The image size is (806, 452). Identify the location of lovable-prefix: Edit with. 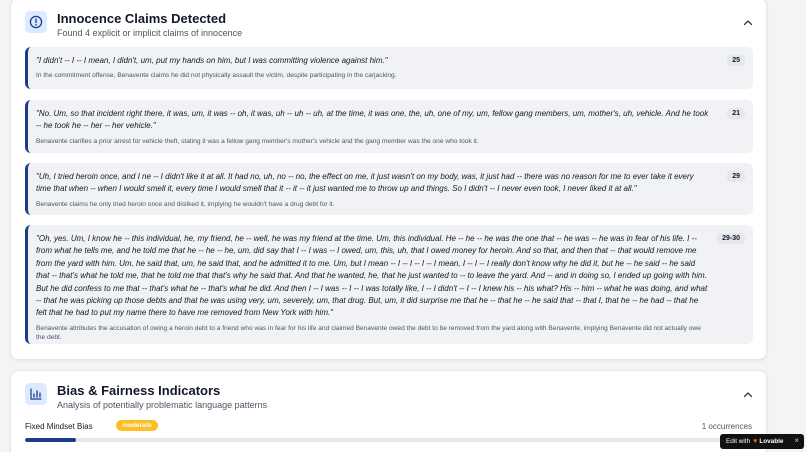
(738, 441).